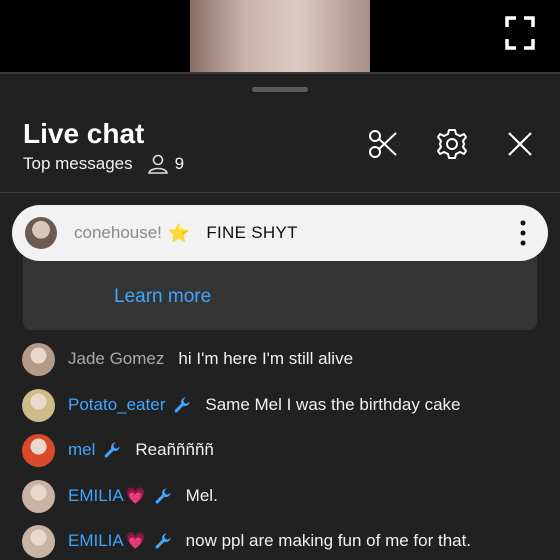 Image resolution: width=560 pixels, height=560 pixels. Describe the element at coordinates (174, 449) in the screenshot. I see `chat-message-text: Reañññññ` at that location.